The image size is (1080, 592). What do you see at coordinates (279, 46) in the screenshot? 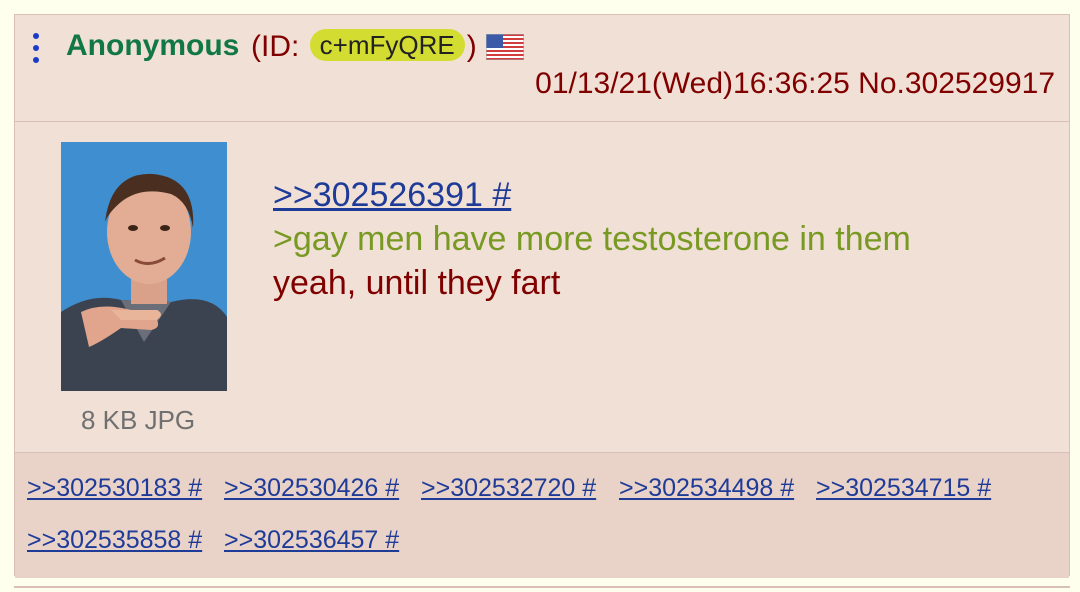
I see `poster-id-prefix: (ID:` at bounding box center [279, 46].